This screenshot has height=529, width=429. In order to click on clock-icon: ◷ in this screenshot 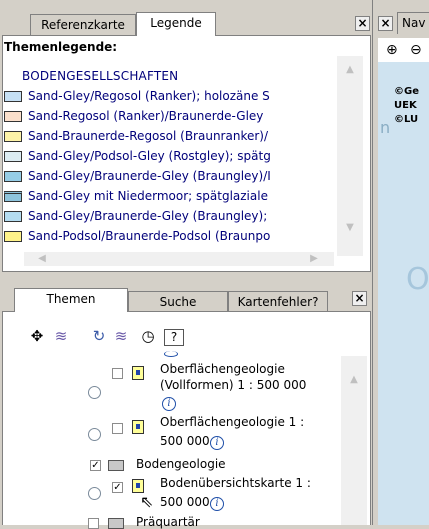, I will do `click(148, 336)`.